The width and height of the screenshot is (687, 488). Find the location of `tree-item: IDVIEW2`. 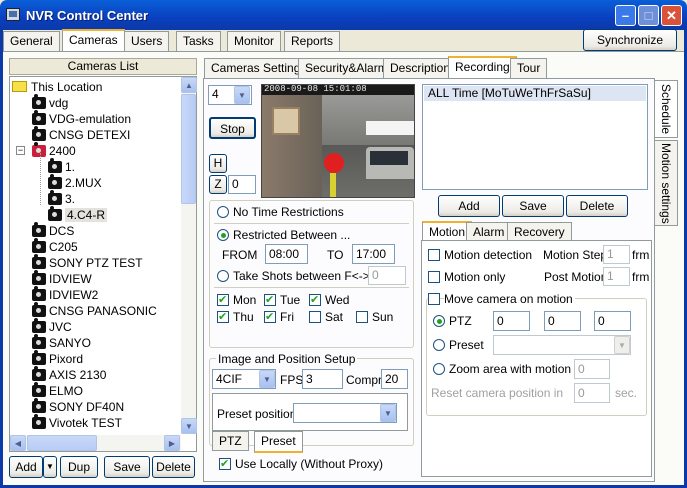

tree-item: IDVIEW2 is located at coordinates (65, 294).